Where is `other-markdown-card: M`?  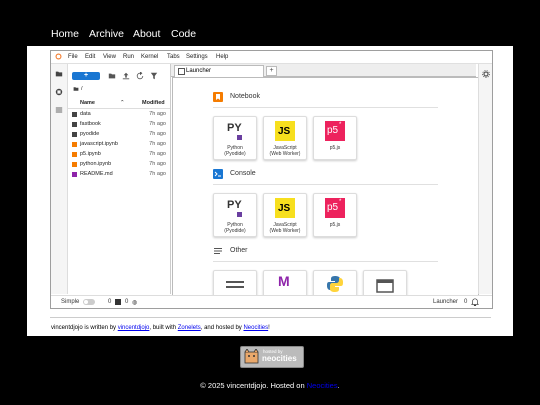
other-markdown-card: M is located at coordinates (285, 282).